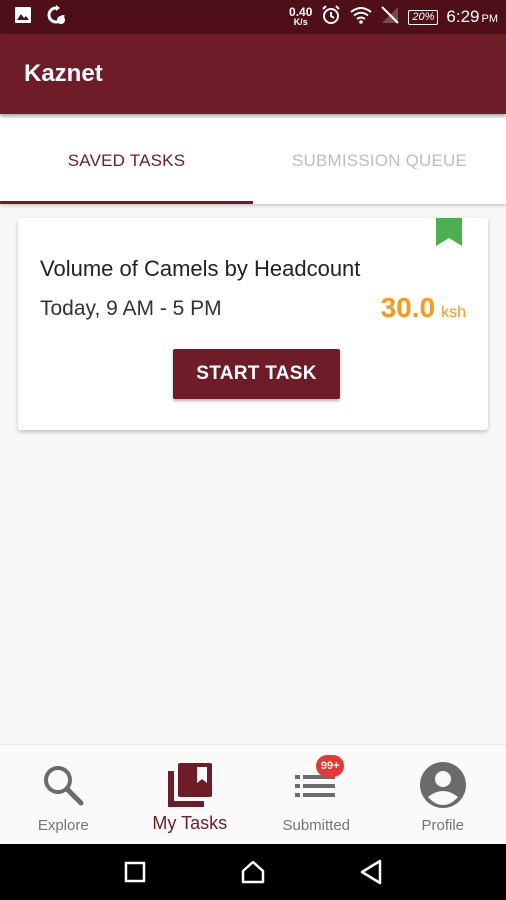  I want to click on task-title: Volume of Camels by Headcount, so click(200, 268).